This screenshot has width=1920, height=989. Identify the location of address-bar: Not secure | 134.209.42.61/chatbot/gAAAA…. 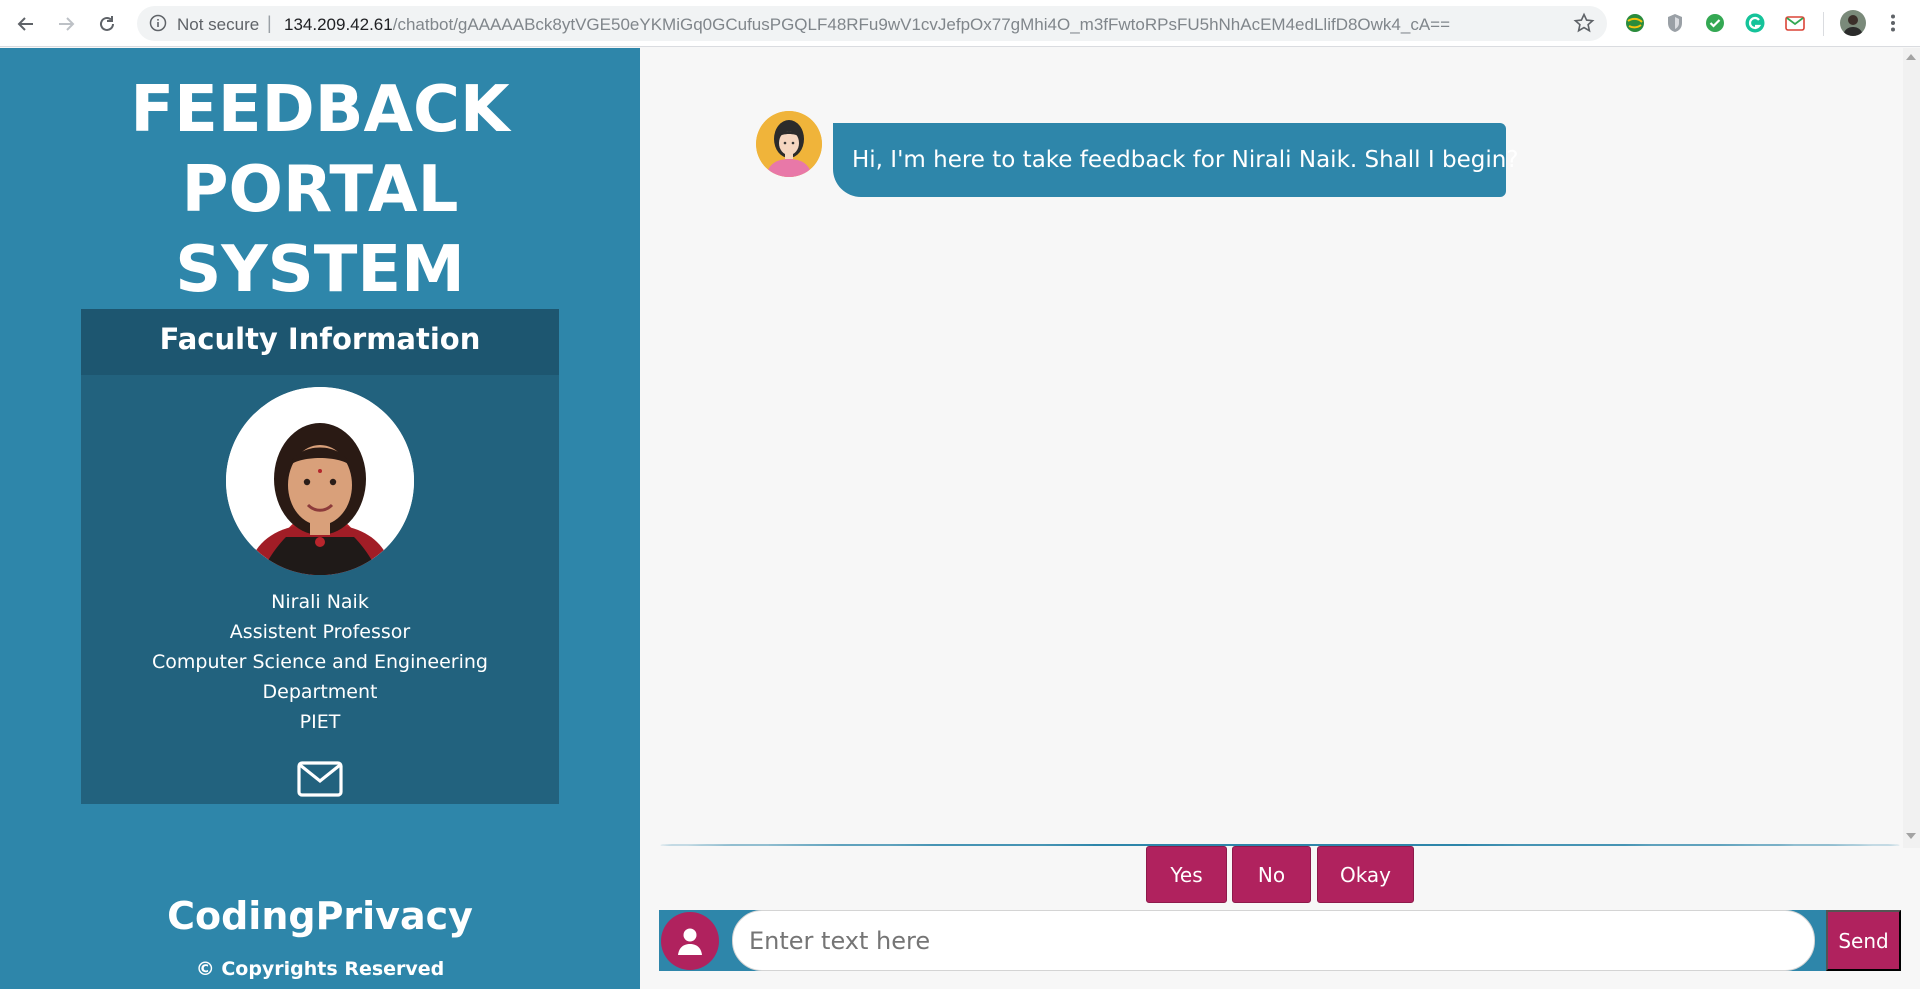
(872, 23).